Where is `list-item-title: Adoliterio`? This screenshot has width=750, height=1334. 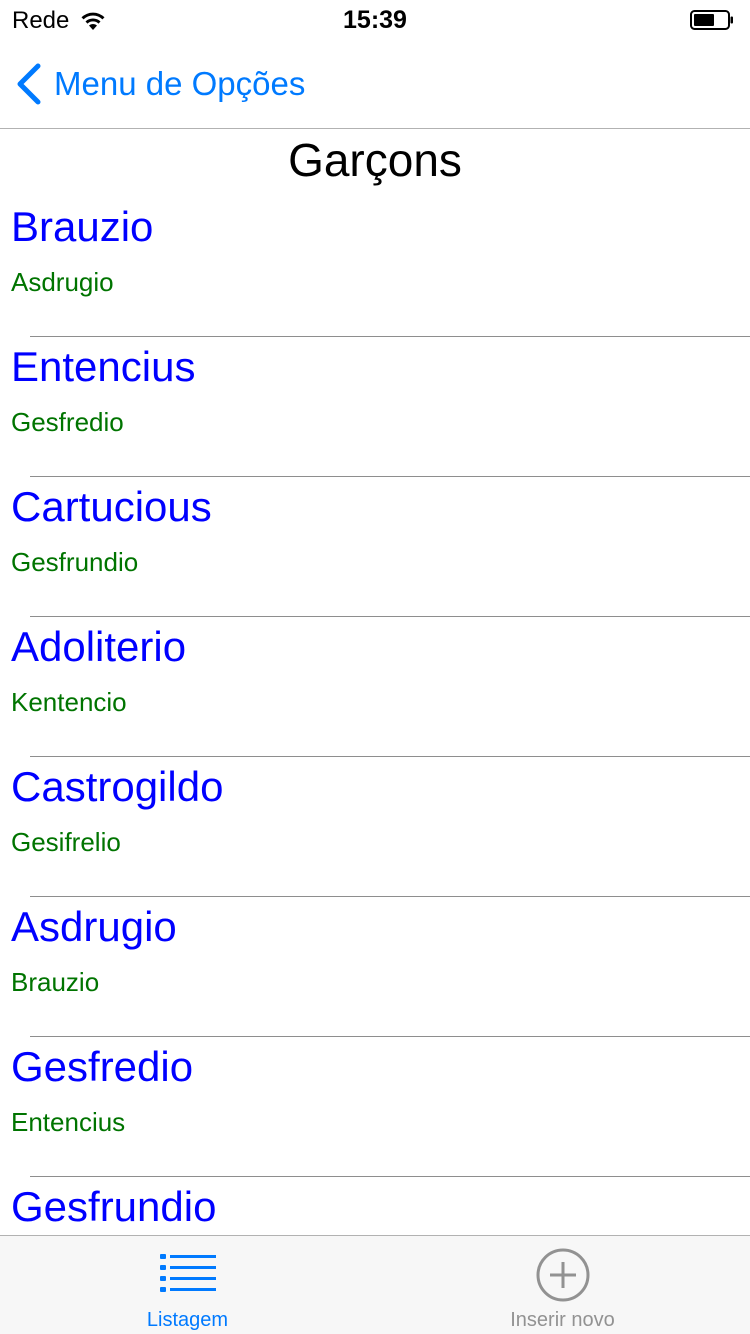 list-item-title: Adoliterio is located at coordinates (99, 646).